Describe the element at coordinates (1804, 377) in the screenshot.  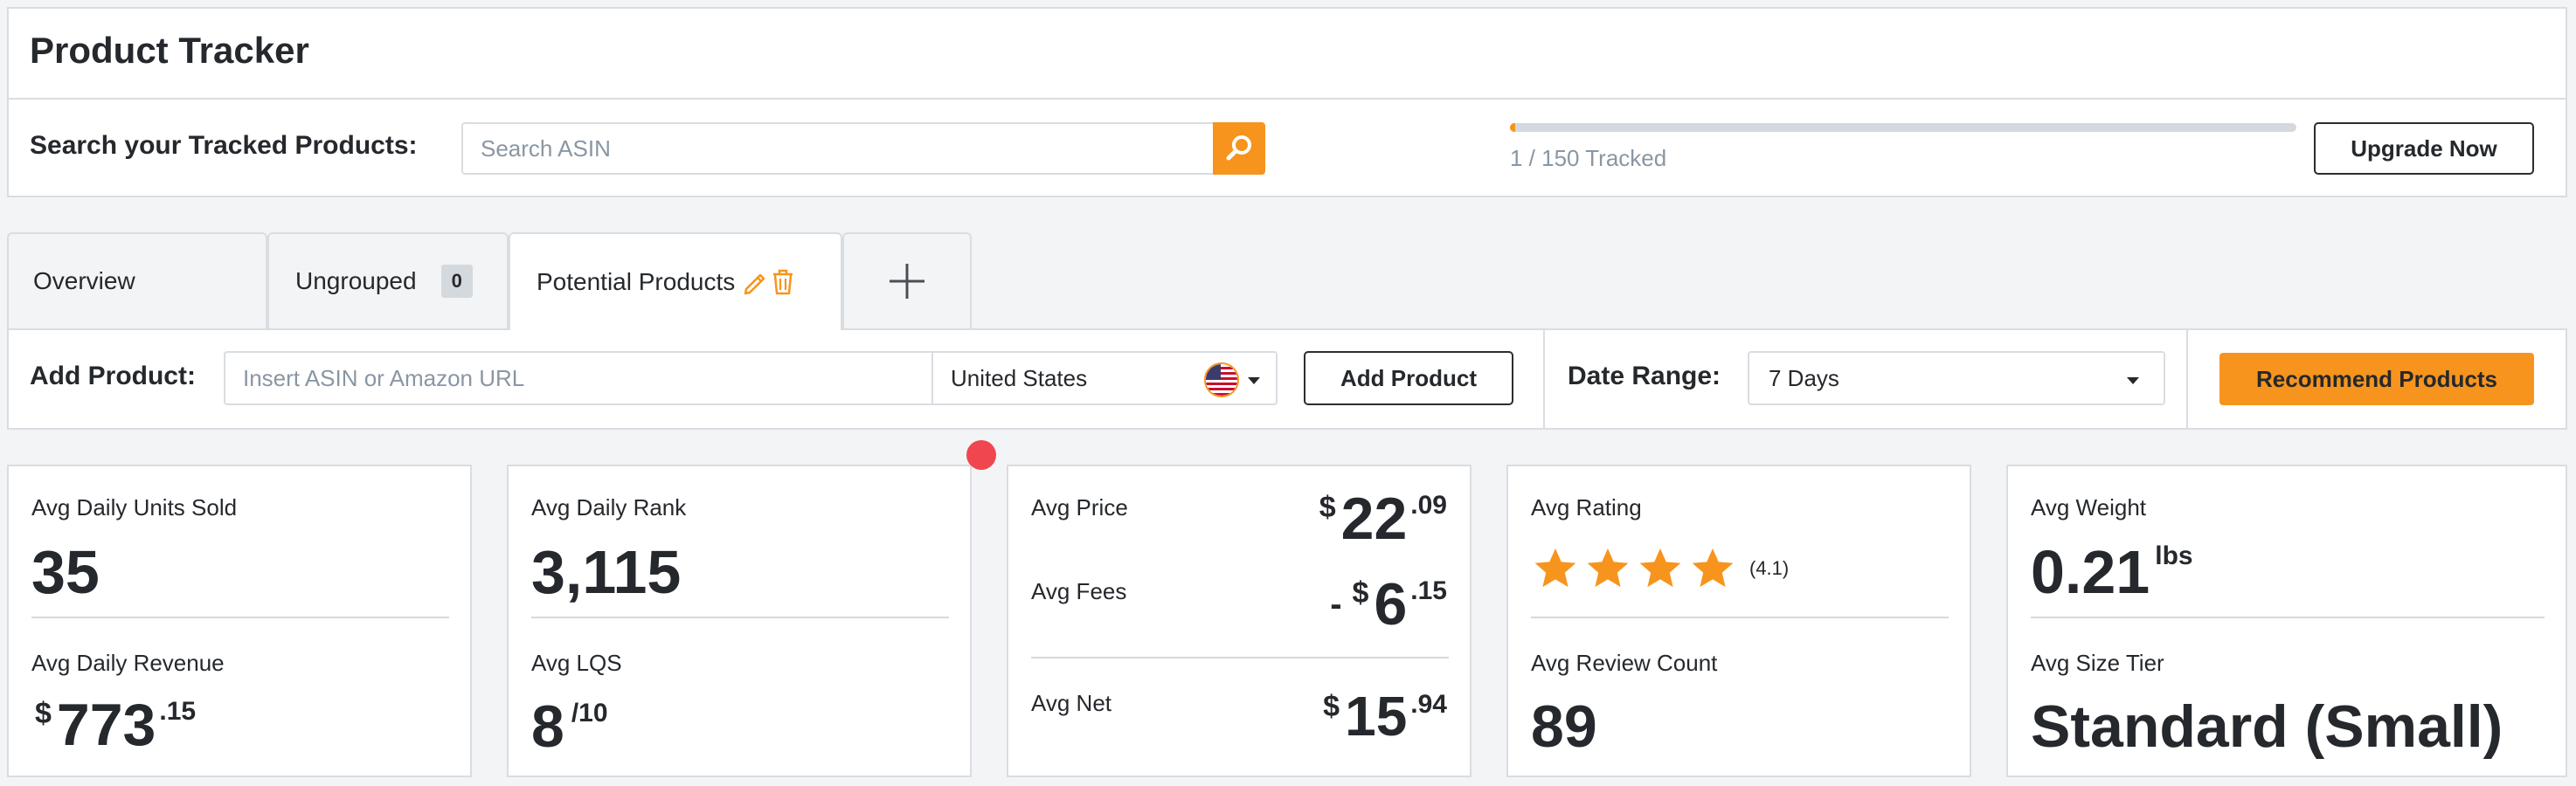
I see `date-range-value: 7 Days` at that location.